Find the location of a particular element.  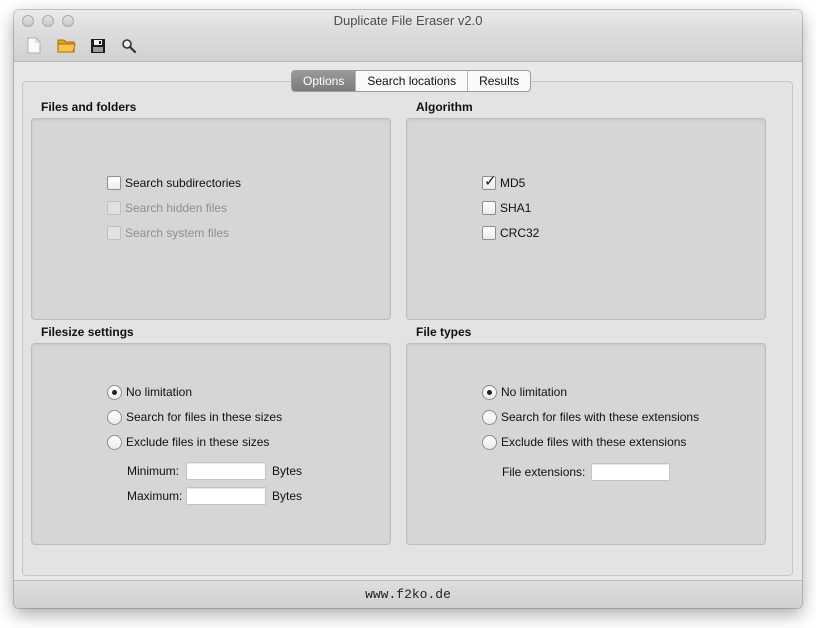

close-window-button is located at coordinates (28, 21).